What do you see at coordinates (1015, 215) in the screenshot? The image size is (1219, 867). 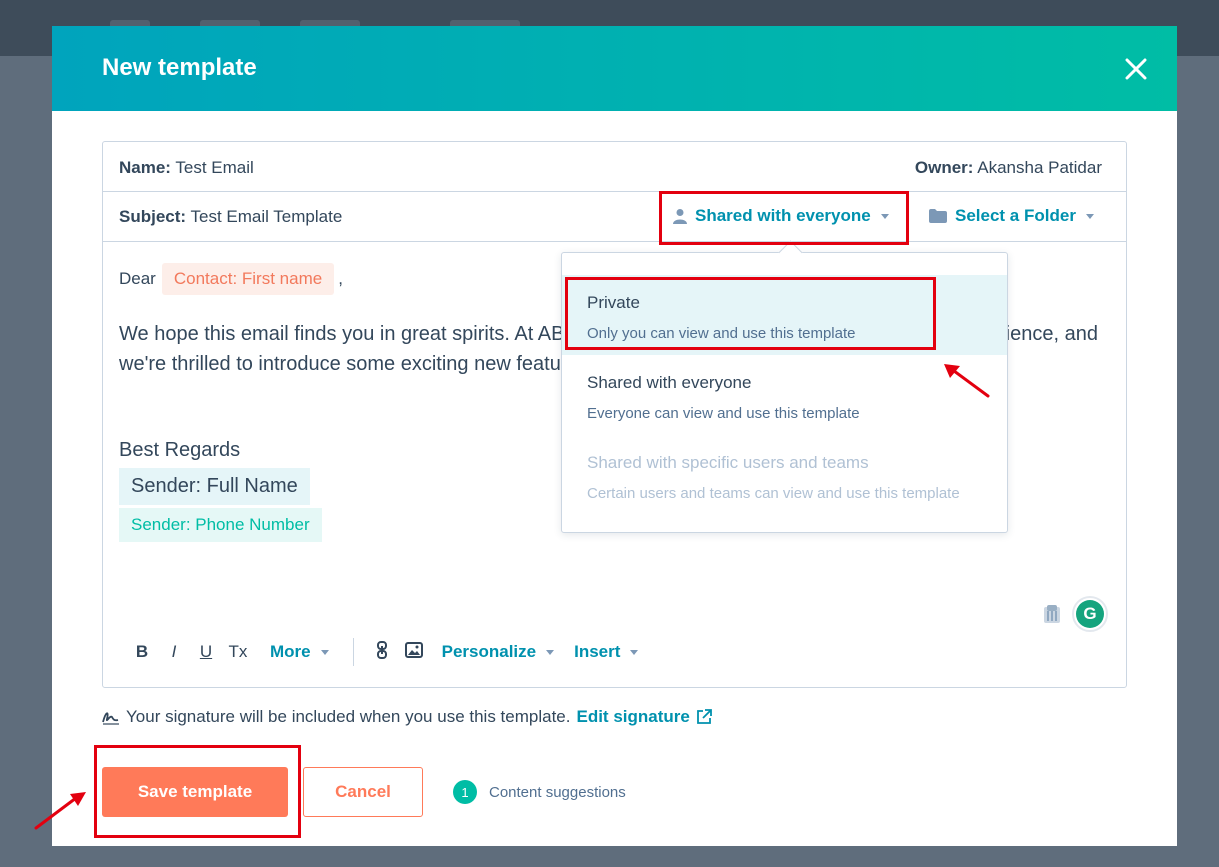 I see `folder-label: Select a Folder` at bounding box center [1015, 215].